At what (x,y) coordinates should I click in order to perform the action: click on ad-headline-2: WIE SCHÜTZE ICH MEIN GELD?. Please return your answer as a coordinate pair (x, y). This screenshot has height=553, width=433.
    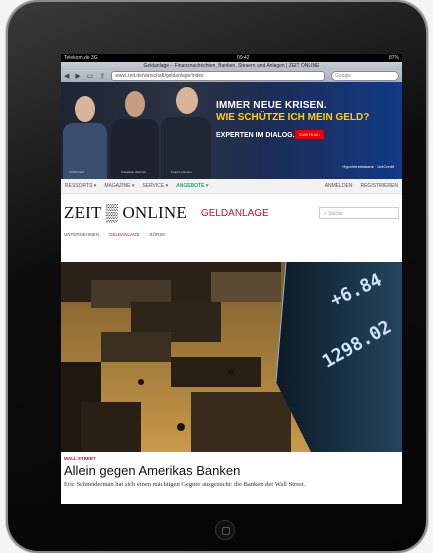
    Looking at the image, I should click on (293, 117).